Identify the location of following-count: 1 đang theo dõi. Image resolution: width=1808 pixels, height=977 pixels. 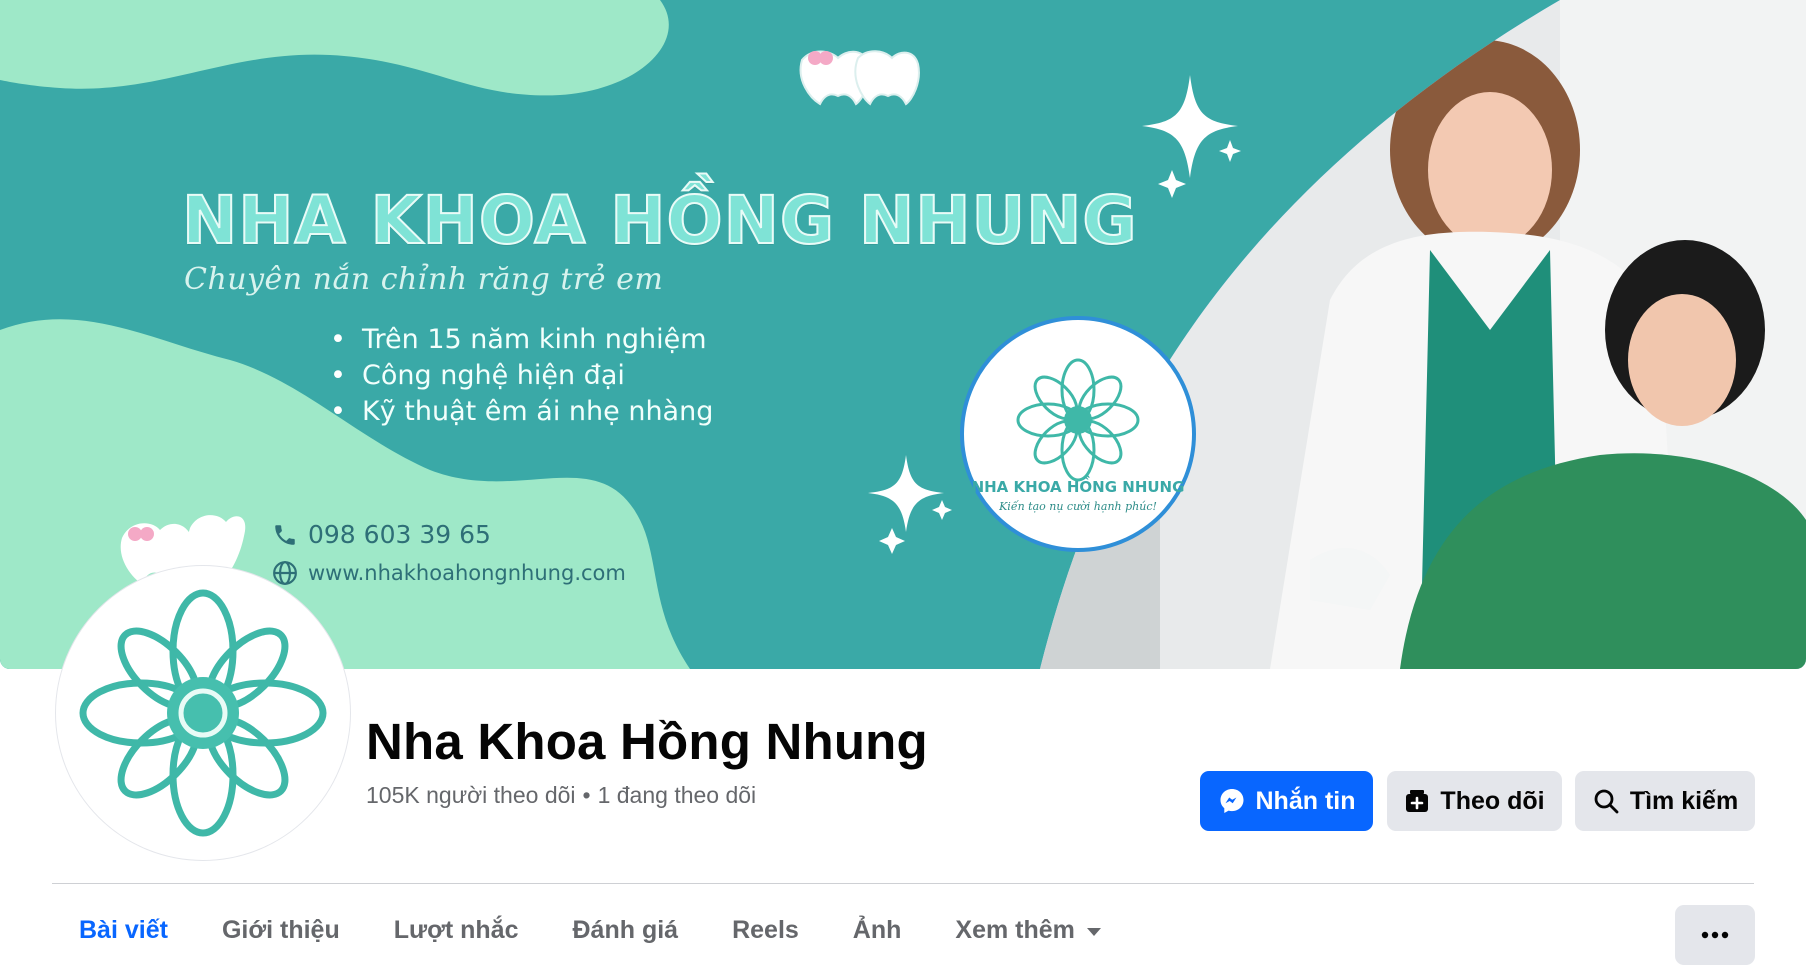
(677, 795).